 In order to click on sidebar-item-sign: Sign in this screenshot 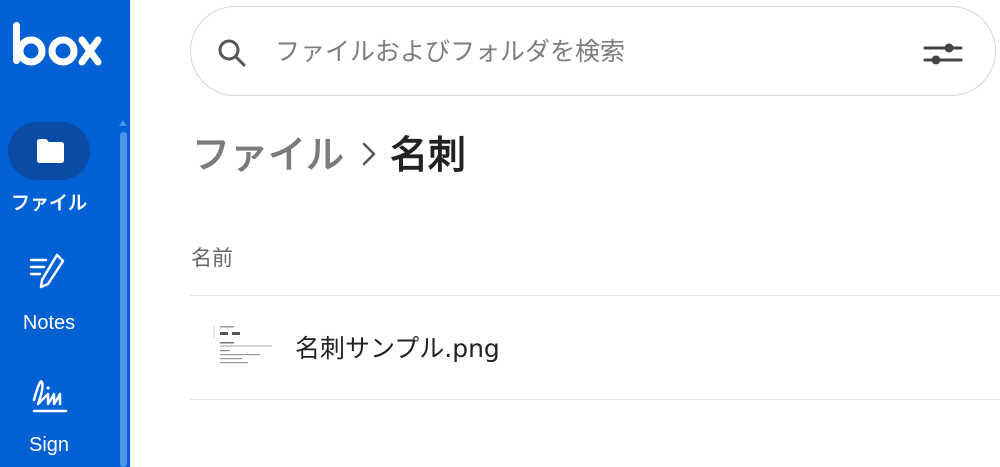, I will do `click(61, 415)`.